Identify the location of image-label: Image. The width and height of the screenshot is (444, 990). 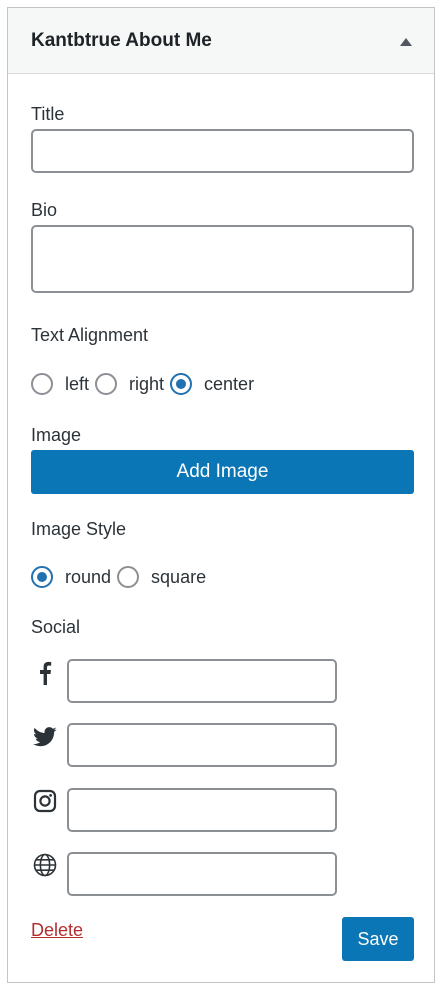
(56, 435).